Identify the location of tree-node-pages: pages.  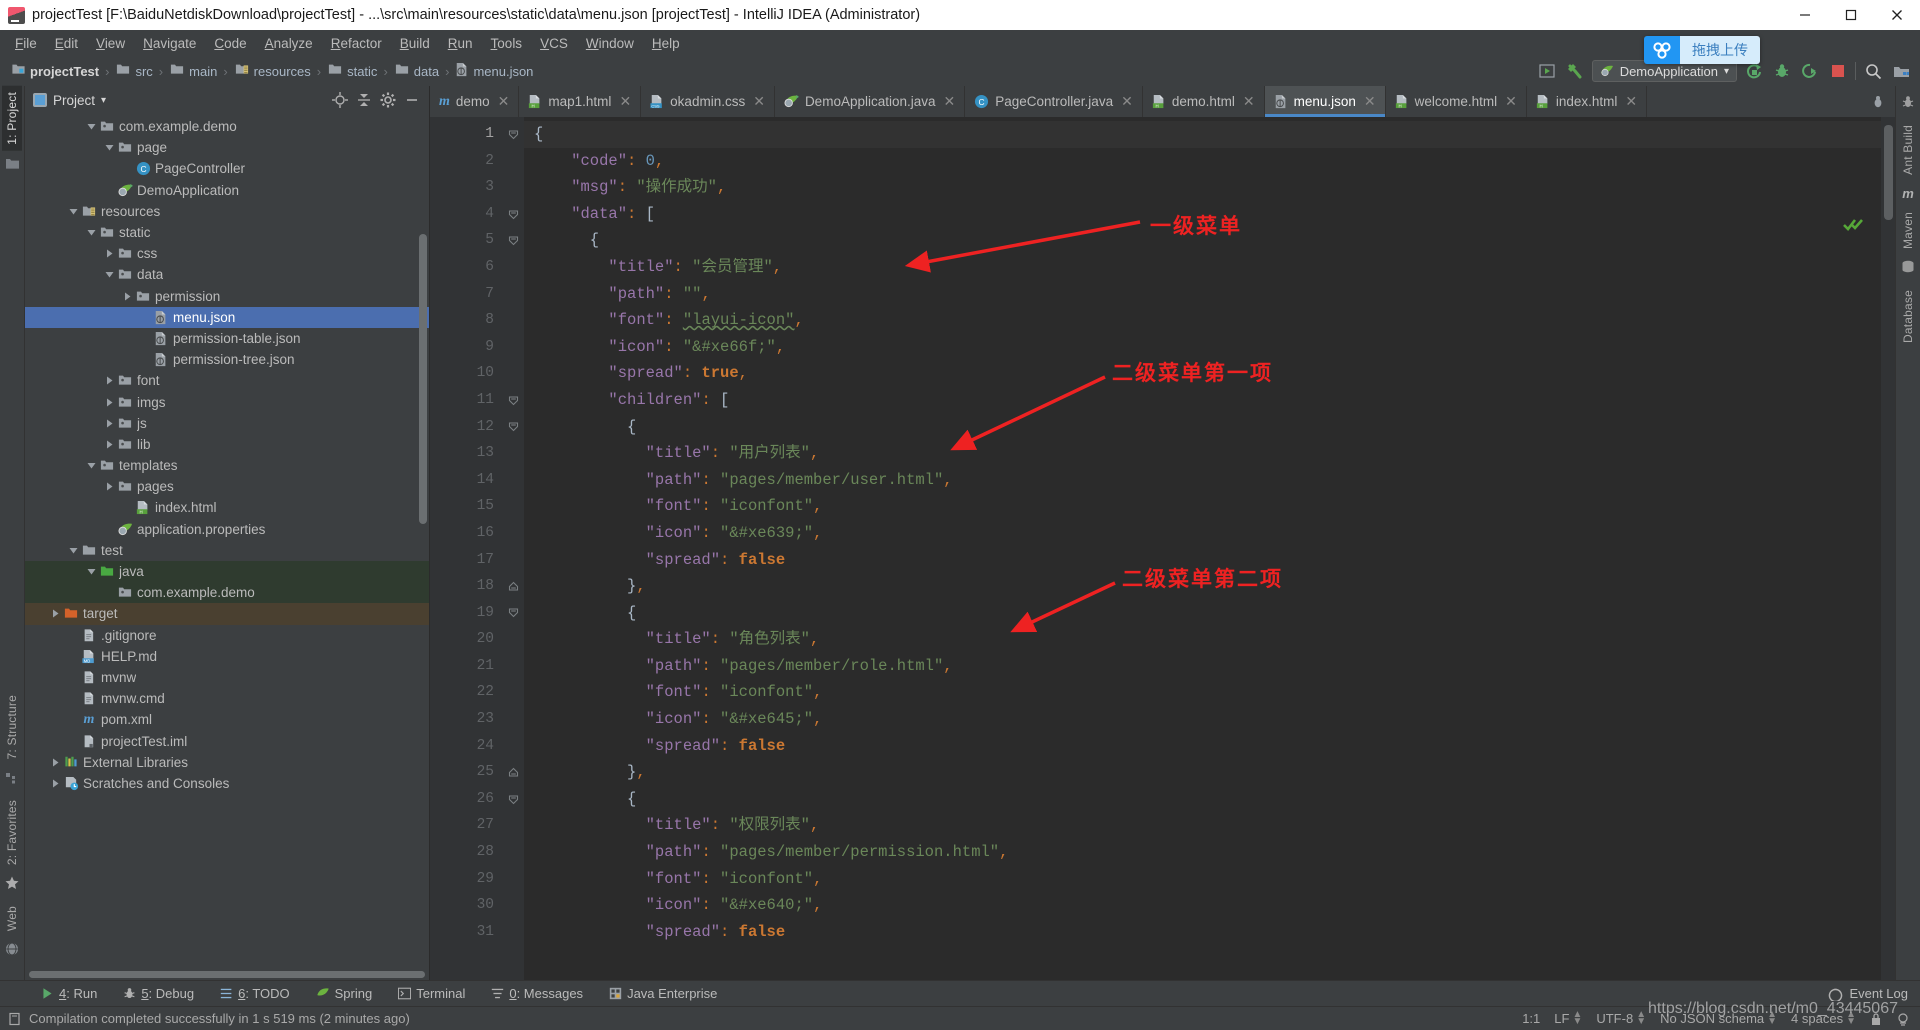
(227, 486).